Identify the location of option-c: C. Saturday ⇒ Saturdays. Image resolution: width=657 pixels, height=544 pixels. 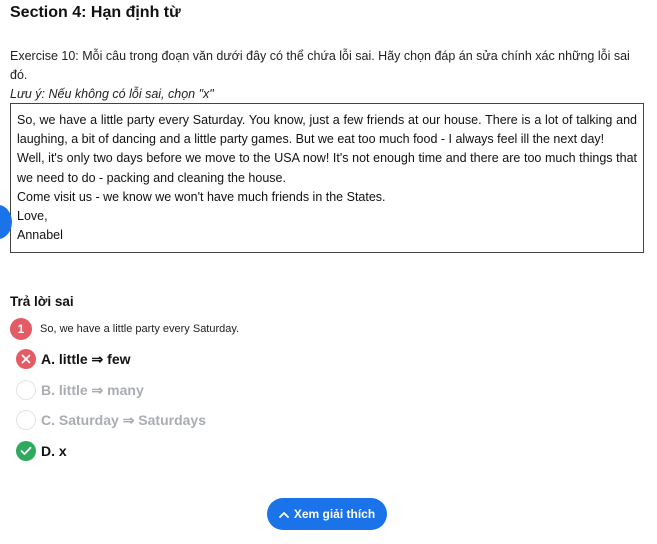
(111, 420).